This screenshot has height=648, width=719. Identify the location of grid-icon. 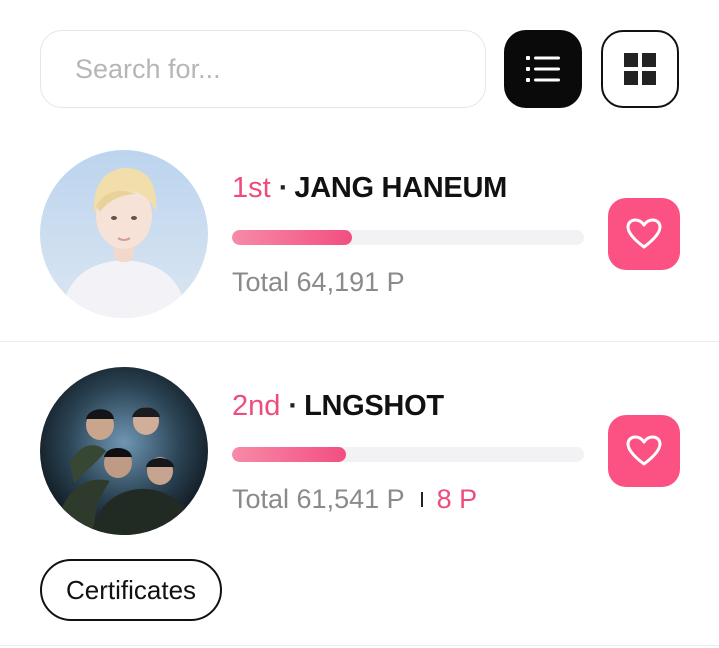
(640, 69).